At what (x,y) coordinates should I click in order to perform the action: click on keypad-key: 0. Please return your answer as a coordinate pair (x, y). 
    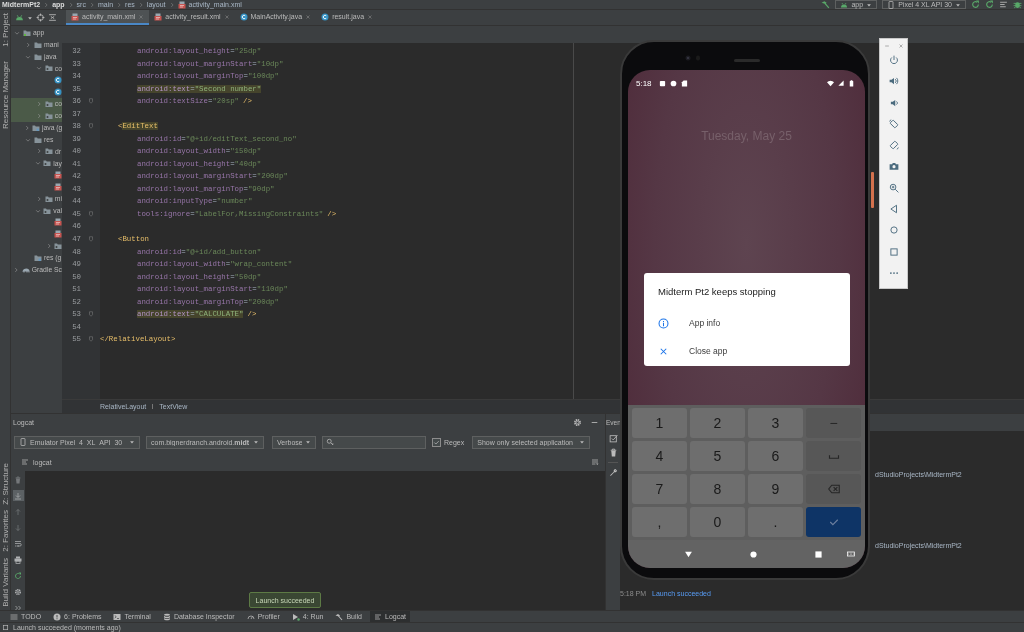
    Looking at the image, I should click on (717, 522).